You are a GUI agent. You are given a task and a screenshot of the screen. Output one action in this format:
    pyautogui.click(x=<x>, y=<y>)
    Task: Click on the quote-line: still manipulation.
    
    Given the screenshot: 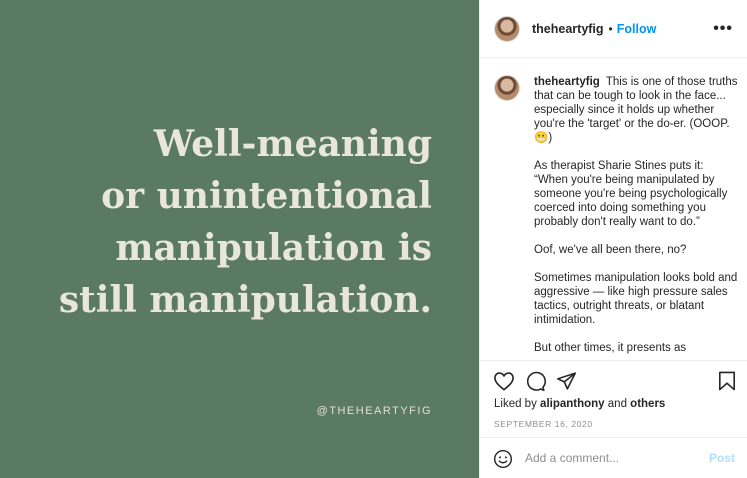 What is the action you would take?
    pyautogui.click(x=245, y=300)
    